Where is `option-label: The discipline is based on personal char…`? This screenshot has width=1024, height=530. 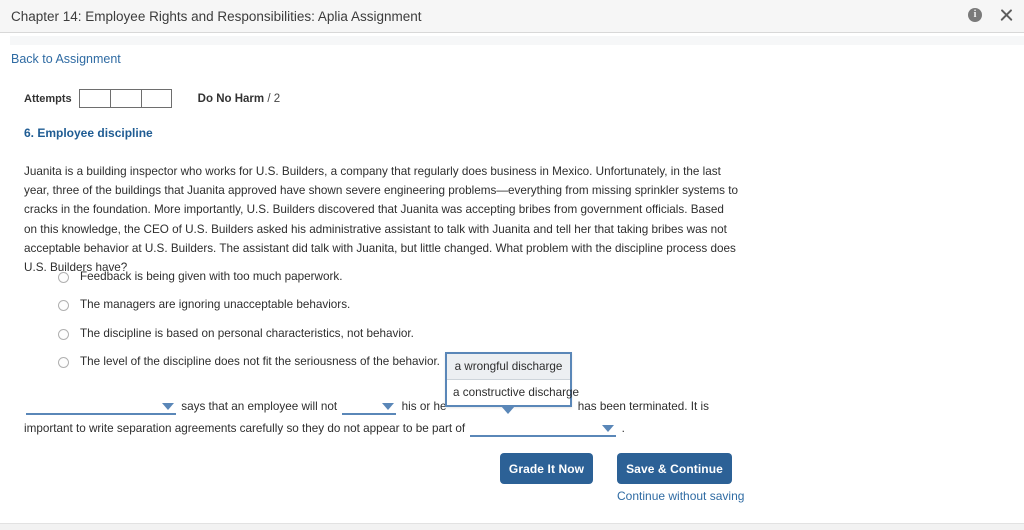 option-label: The discipline is based on personal char… is located at coordinates (247, 334).